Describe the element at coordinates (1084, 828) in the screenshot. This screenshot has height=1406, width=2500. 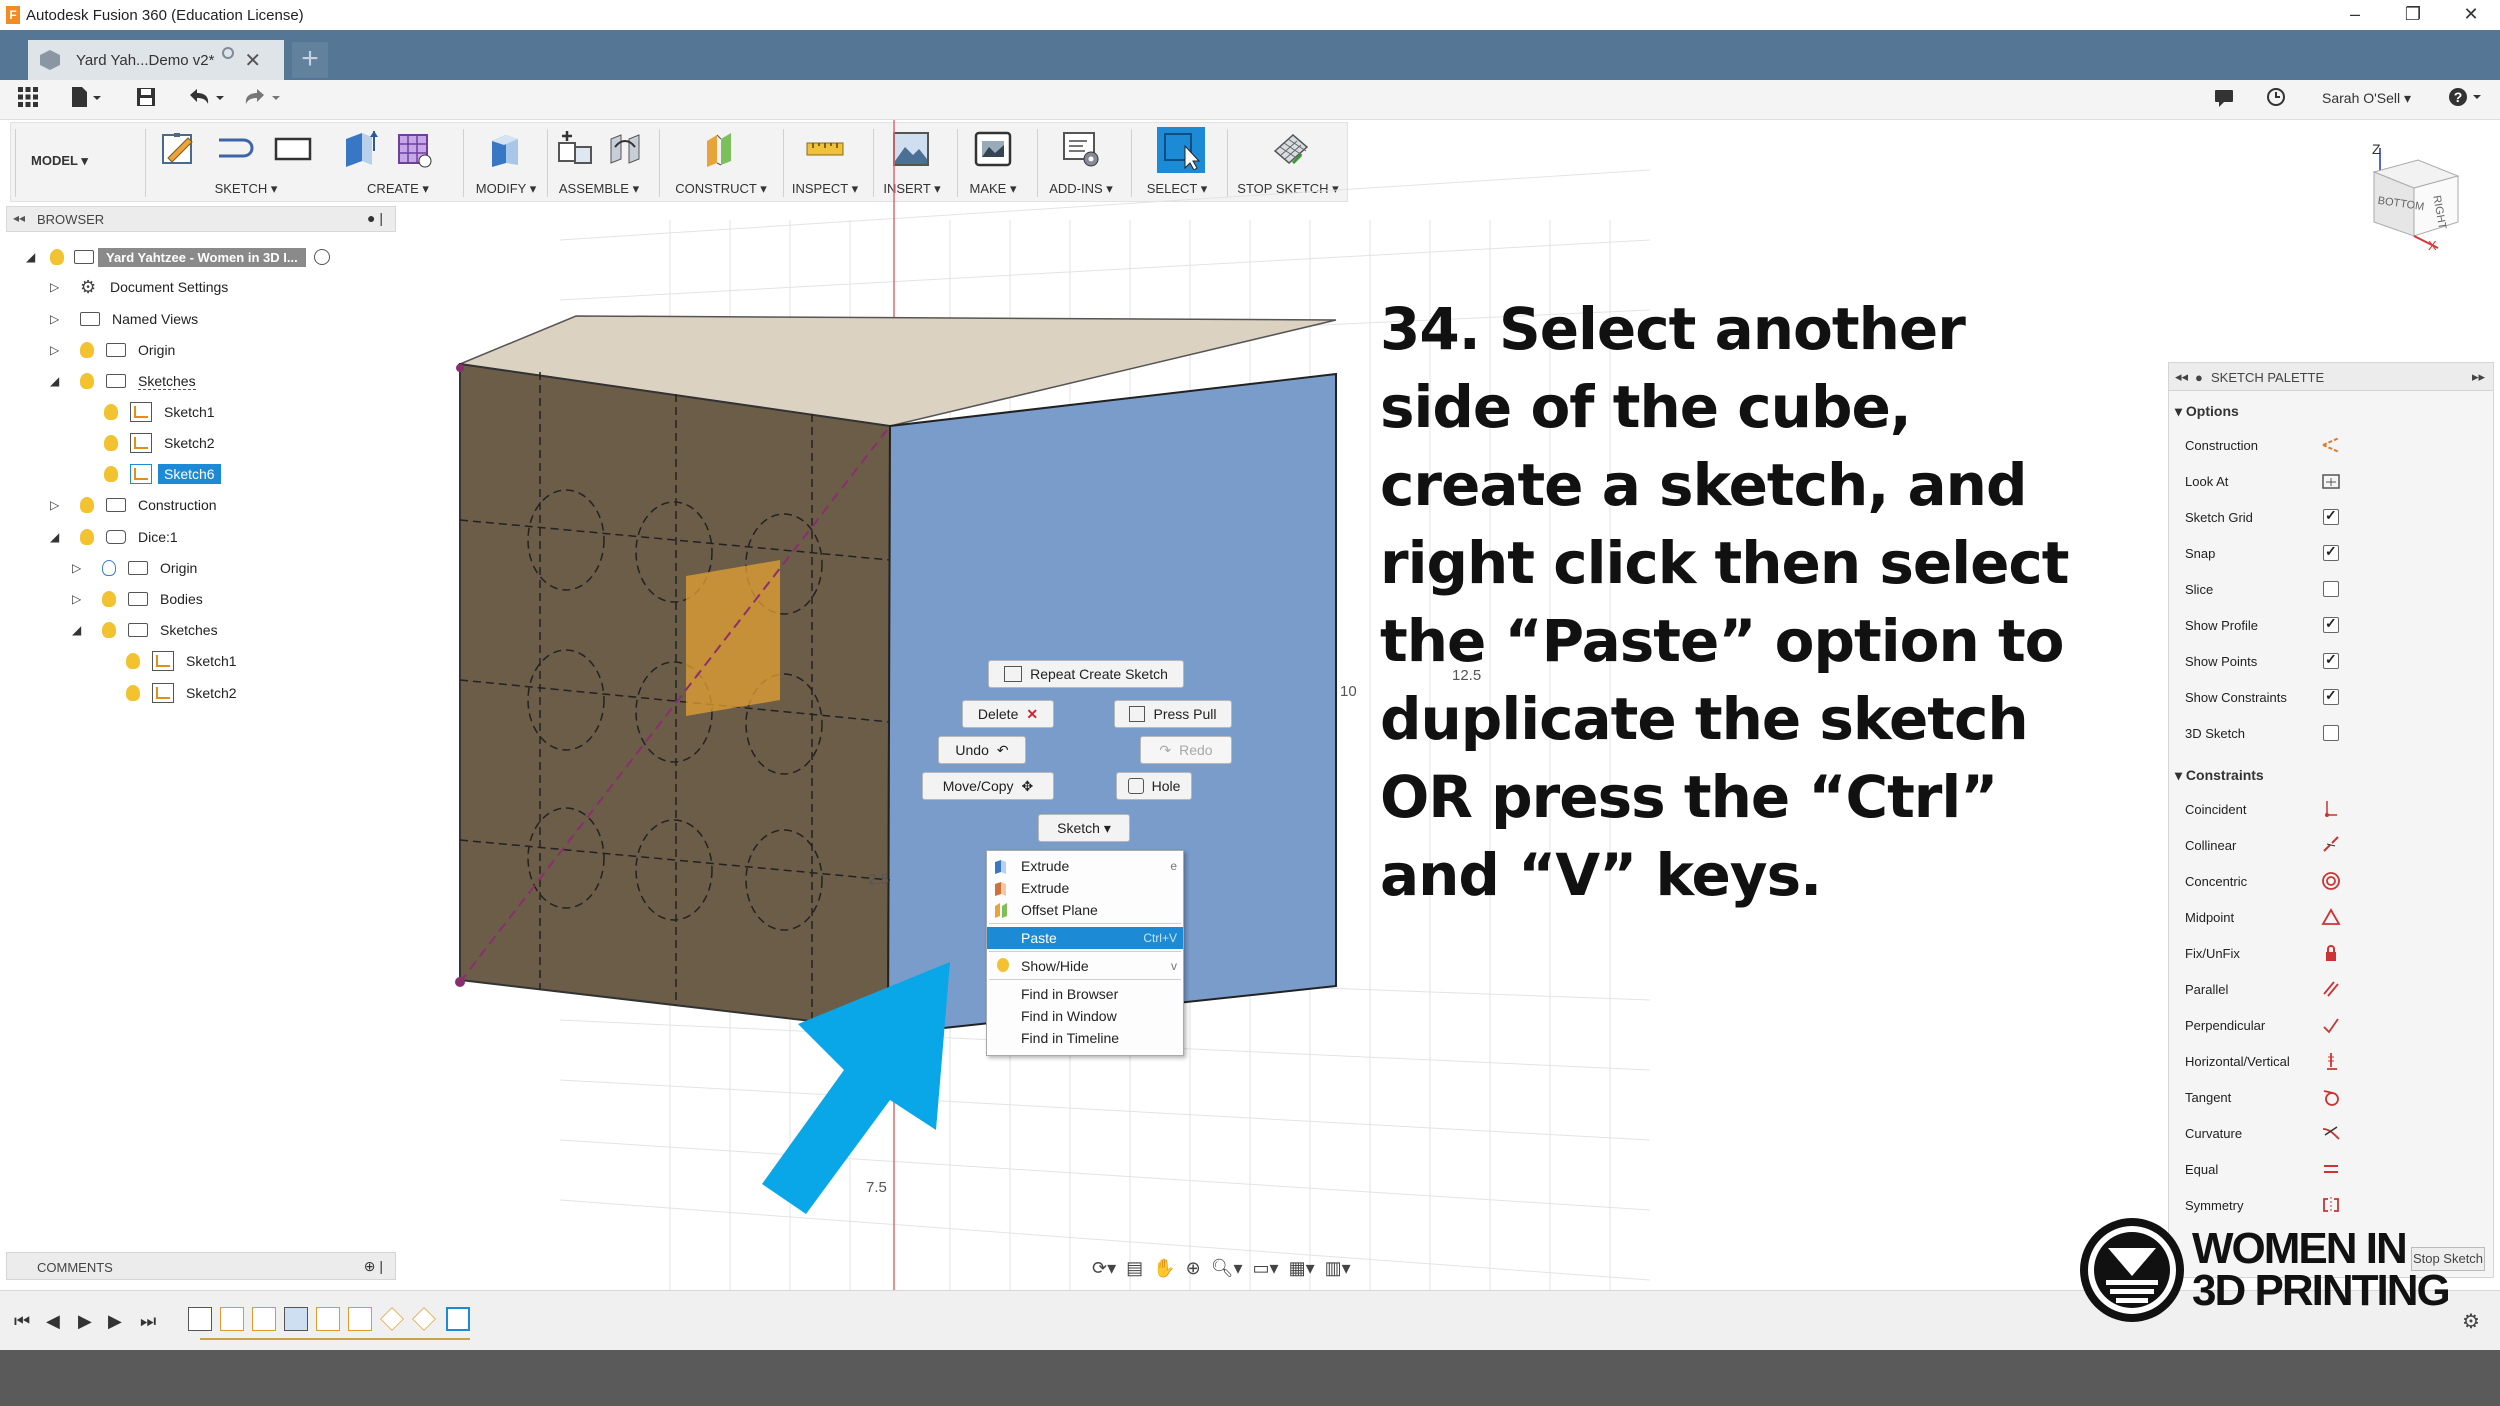
I see `sketch-dropdown-button: Sketch ▾` at that location.